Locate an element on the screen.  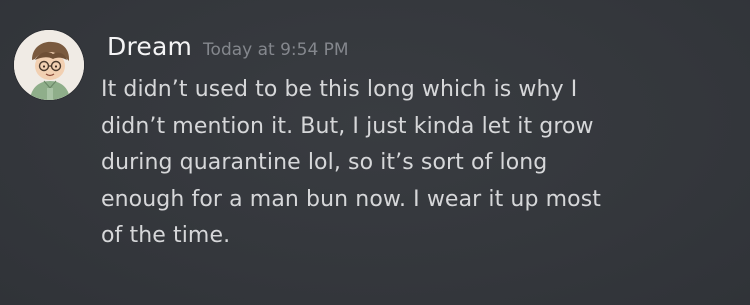
username: Dream is located at coordinates (149, 46).